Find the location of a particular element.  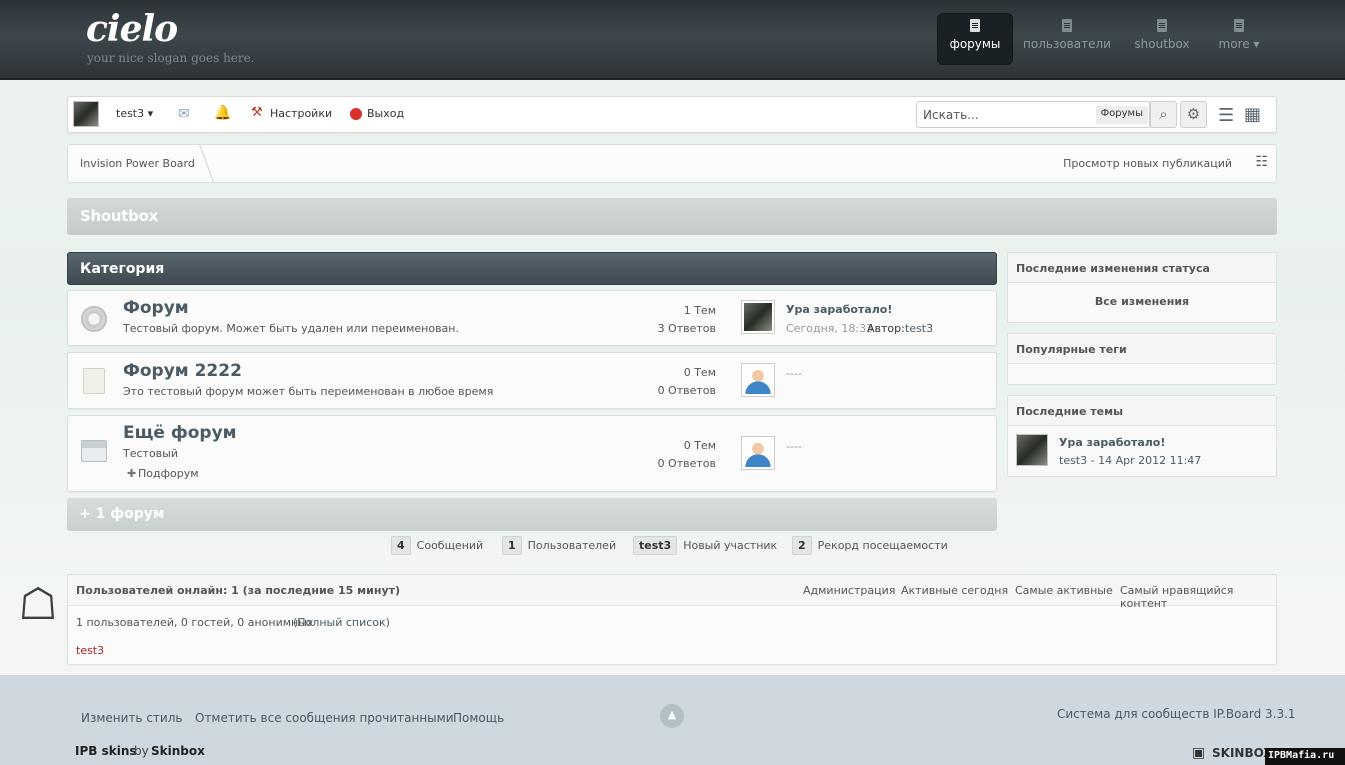

last-post-author: test3 is located at coordinates (919, 328).